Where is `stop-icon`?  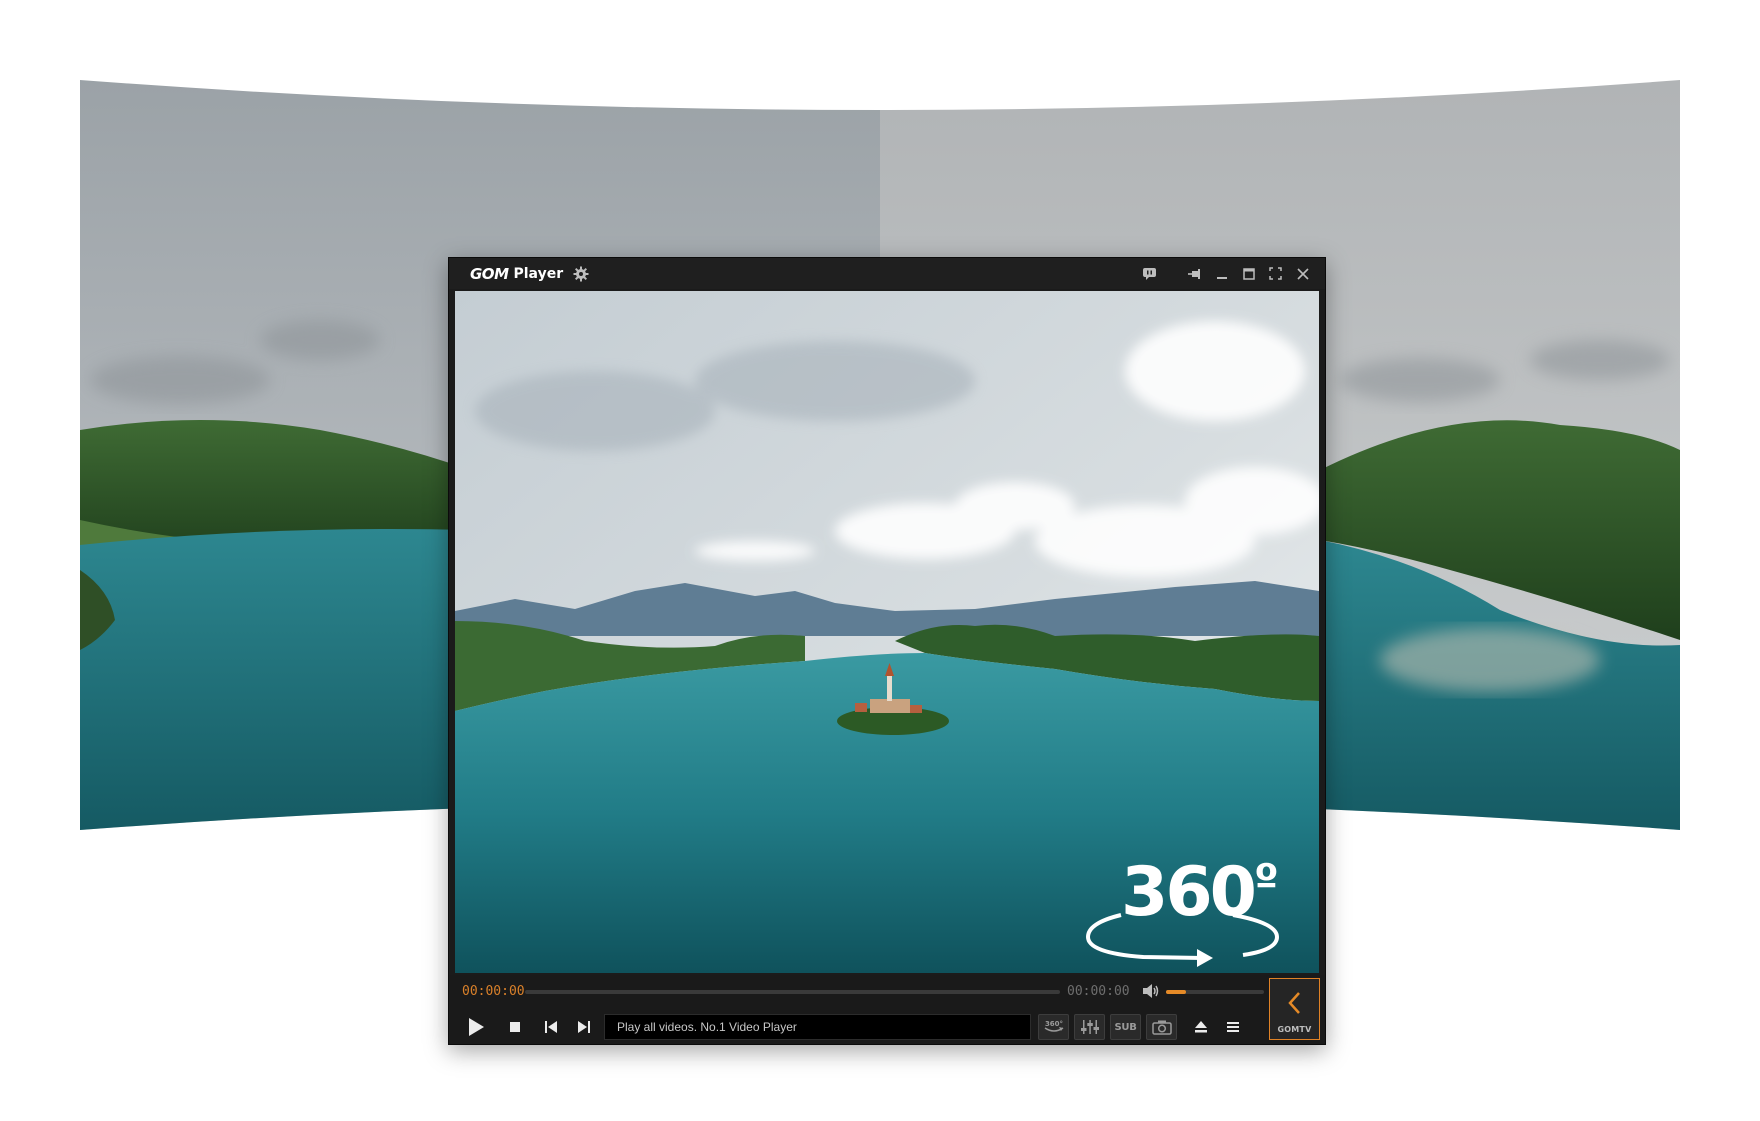 stop-icon is located at coordinates (515, 1027).